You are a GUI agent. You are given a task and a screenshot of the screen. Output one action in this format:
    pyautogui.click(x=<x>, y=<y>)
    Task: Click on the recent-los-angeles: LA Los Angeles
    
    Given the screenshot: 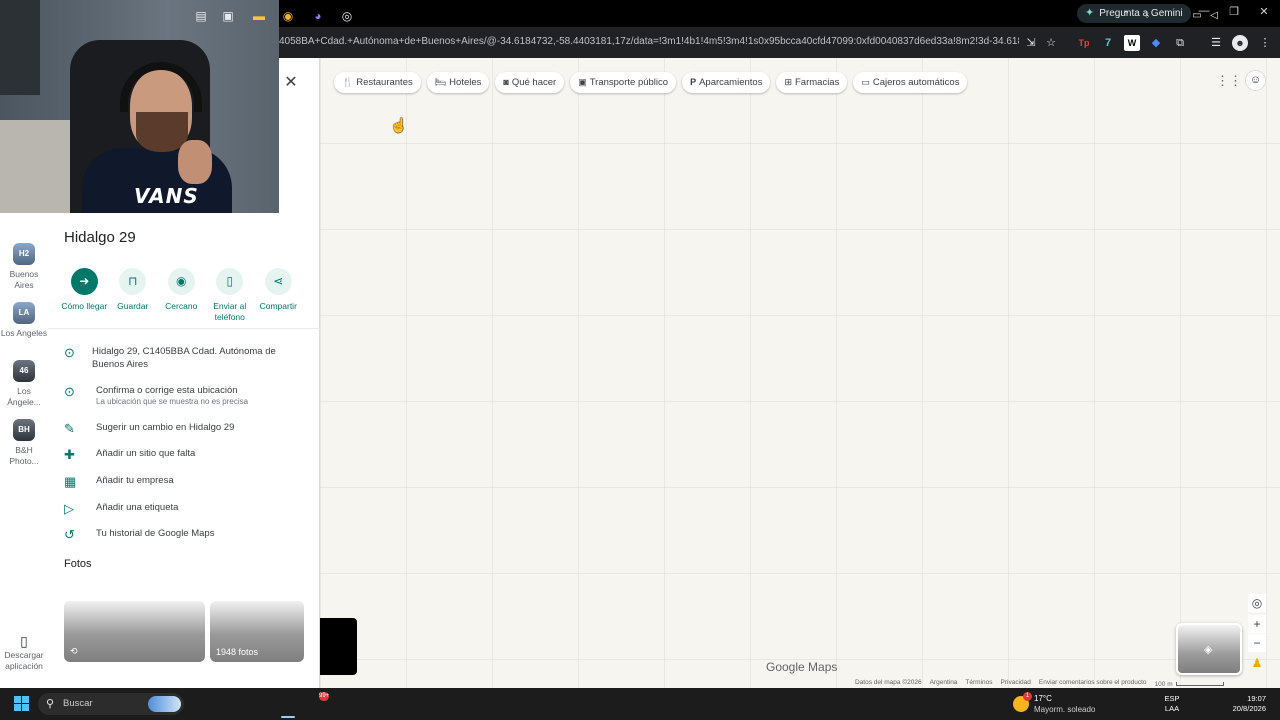 What is the action you would take?
    pyautogui.click(x=24, y=320)
    